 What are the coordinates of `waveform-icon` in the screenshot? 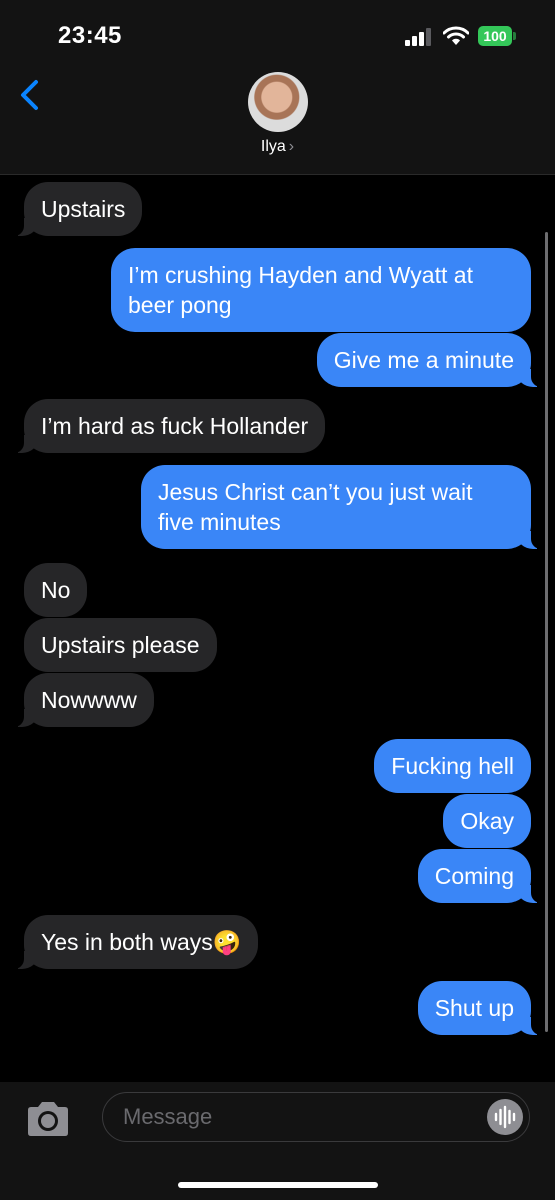 It's located at (505, 1117).